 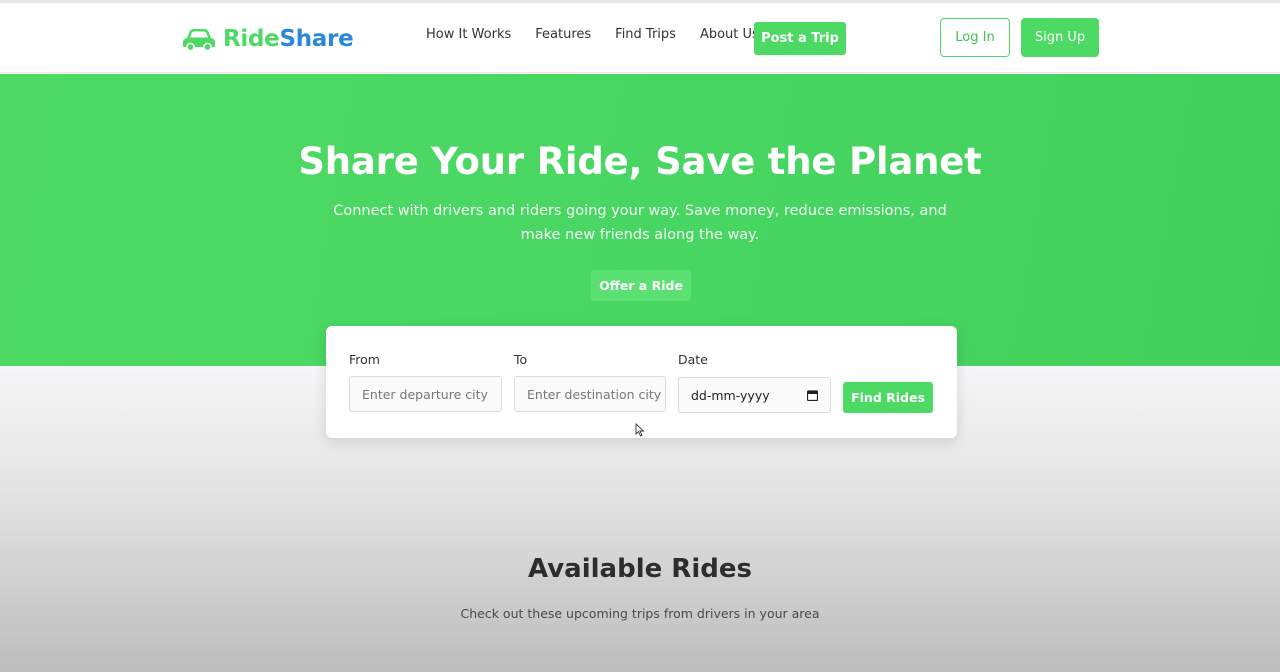 What do you see at coordinates (521, 359) in the screenshot?
I see `to-label: To` at bounding box center [521, 359].